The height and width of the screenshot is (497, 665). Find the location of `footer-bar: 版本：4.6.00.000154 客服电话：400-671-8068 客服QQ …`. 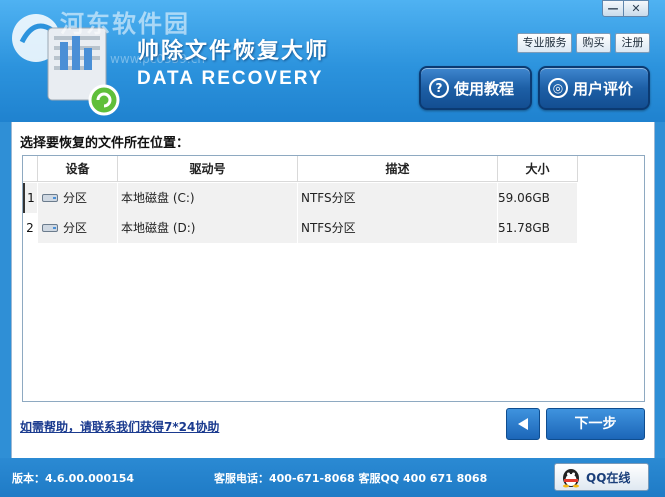

footer-bar: 版本：4.6.00.000154 客服电话：400-671-8068 客服QQ … is located at coordinates (332, 477).